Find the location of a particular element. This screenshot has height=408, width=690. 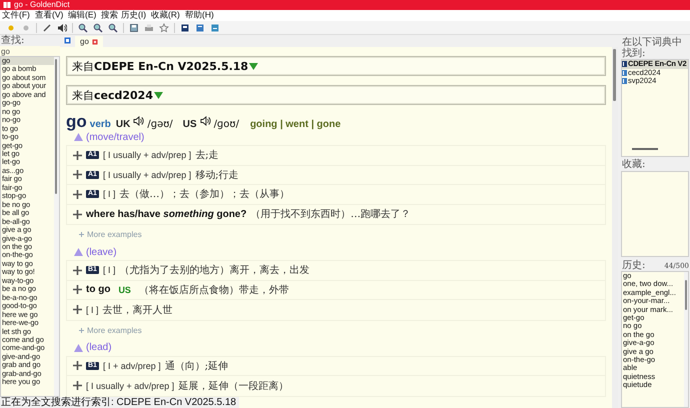

word-list is located at coordinates (30, 226).